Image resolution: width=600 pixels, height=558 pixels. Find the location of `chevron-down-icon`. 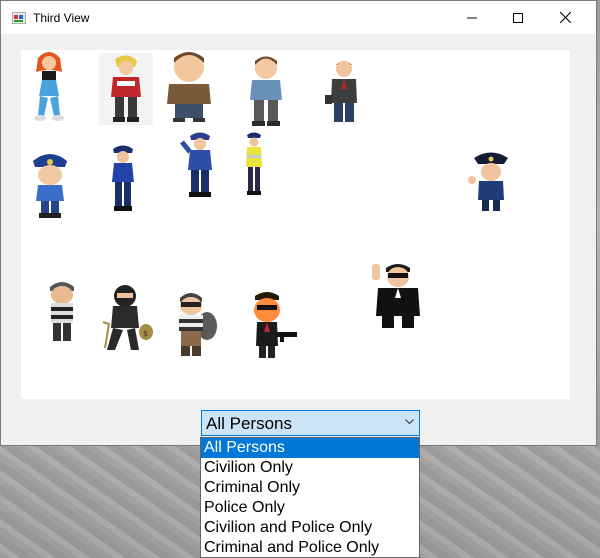

chevron-down-icon is located at coordinates (409, 422).